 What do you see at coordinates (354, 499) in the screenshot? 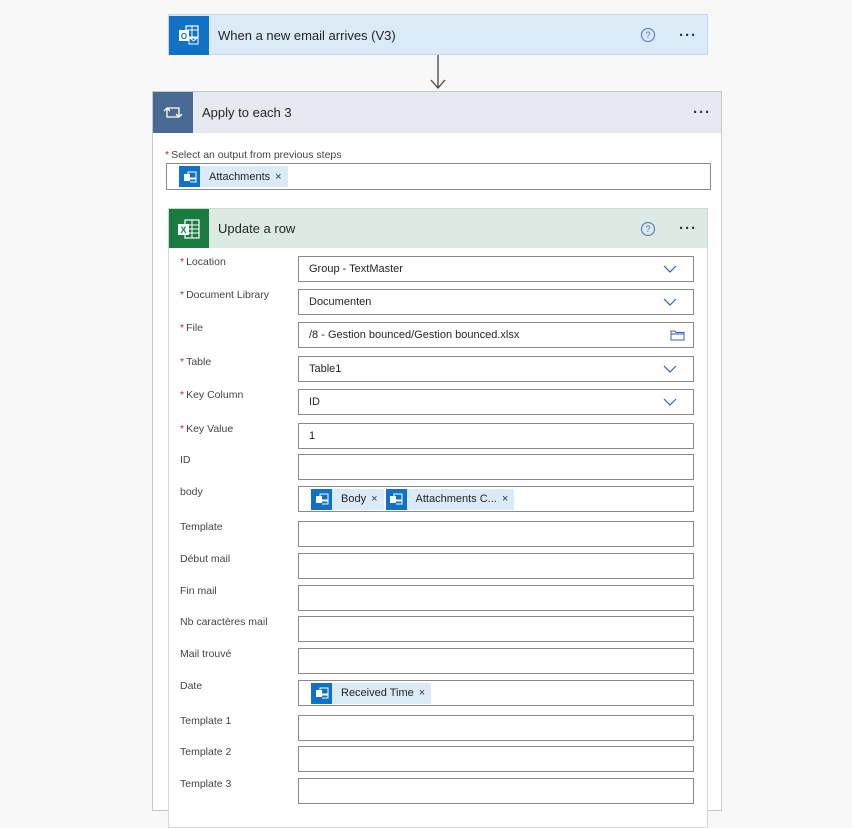
I see `token-label: Body` at bounding box center [354, 499].